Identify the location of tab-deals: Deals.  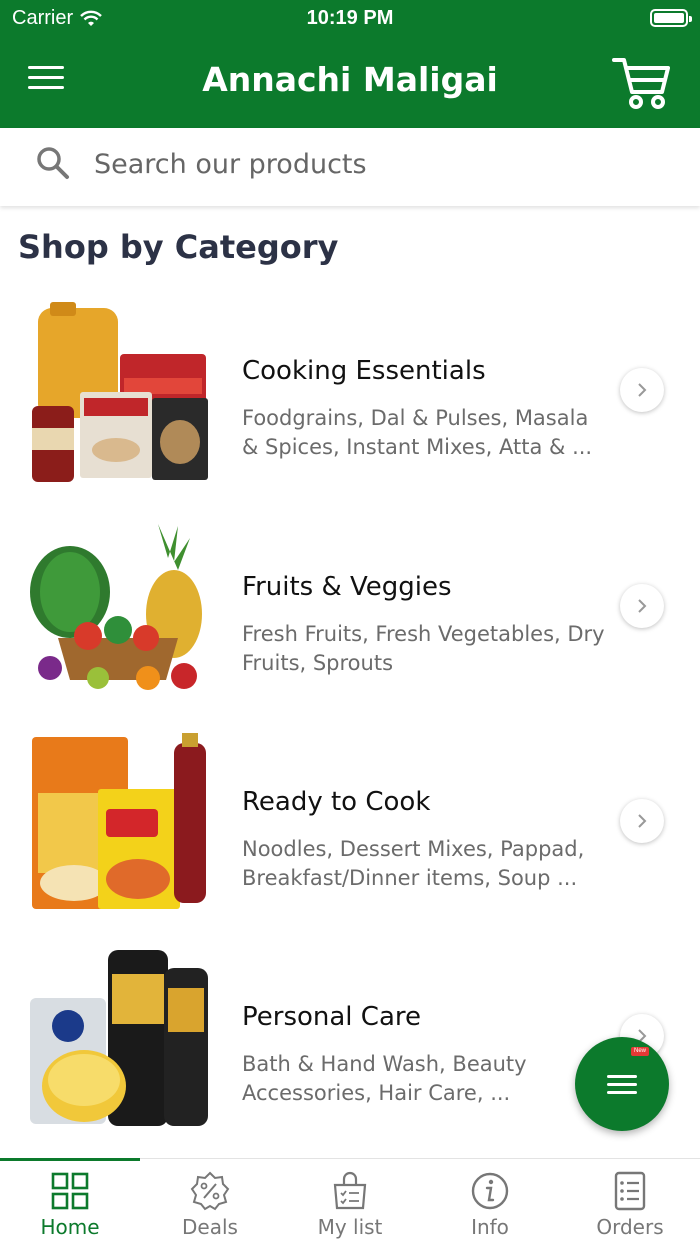
(210, 1201).